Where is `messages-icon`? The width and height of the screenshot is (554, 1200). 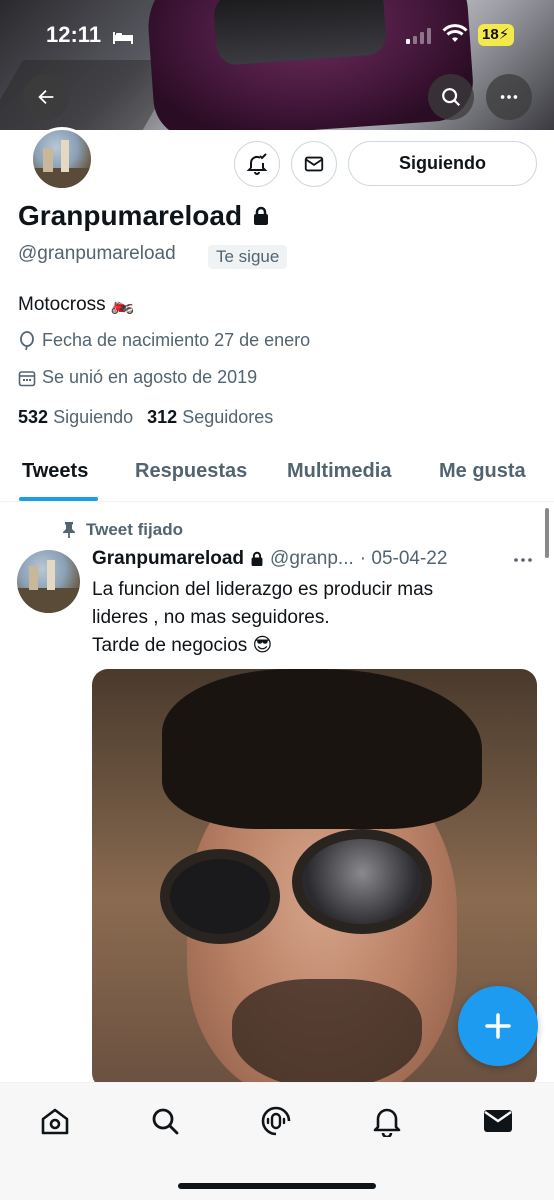
messages-icon is located at coordinates (498, 1121).